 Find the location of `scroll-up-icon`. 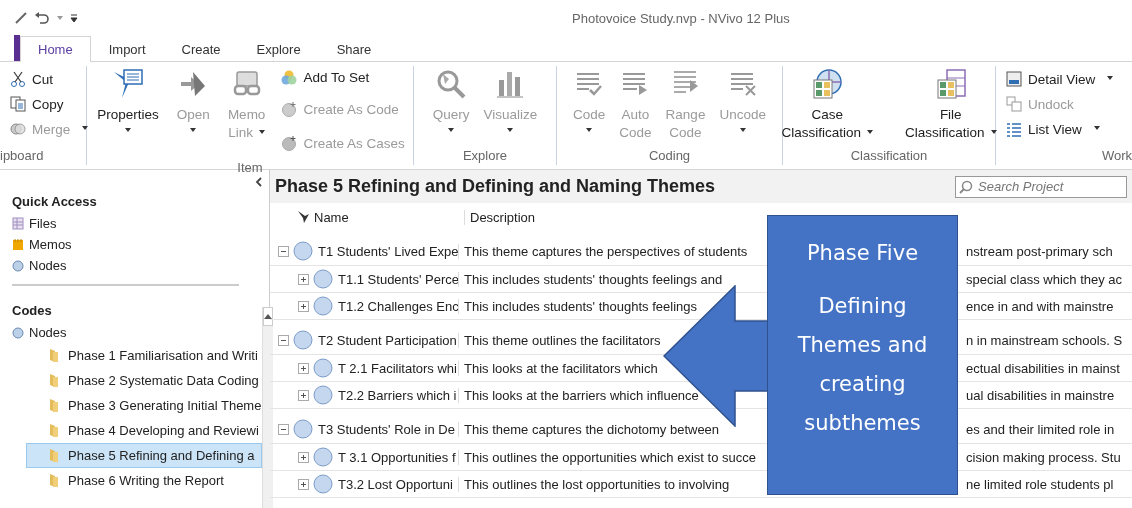

scroll-up-icon is located at coordinates (268, 316).